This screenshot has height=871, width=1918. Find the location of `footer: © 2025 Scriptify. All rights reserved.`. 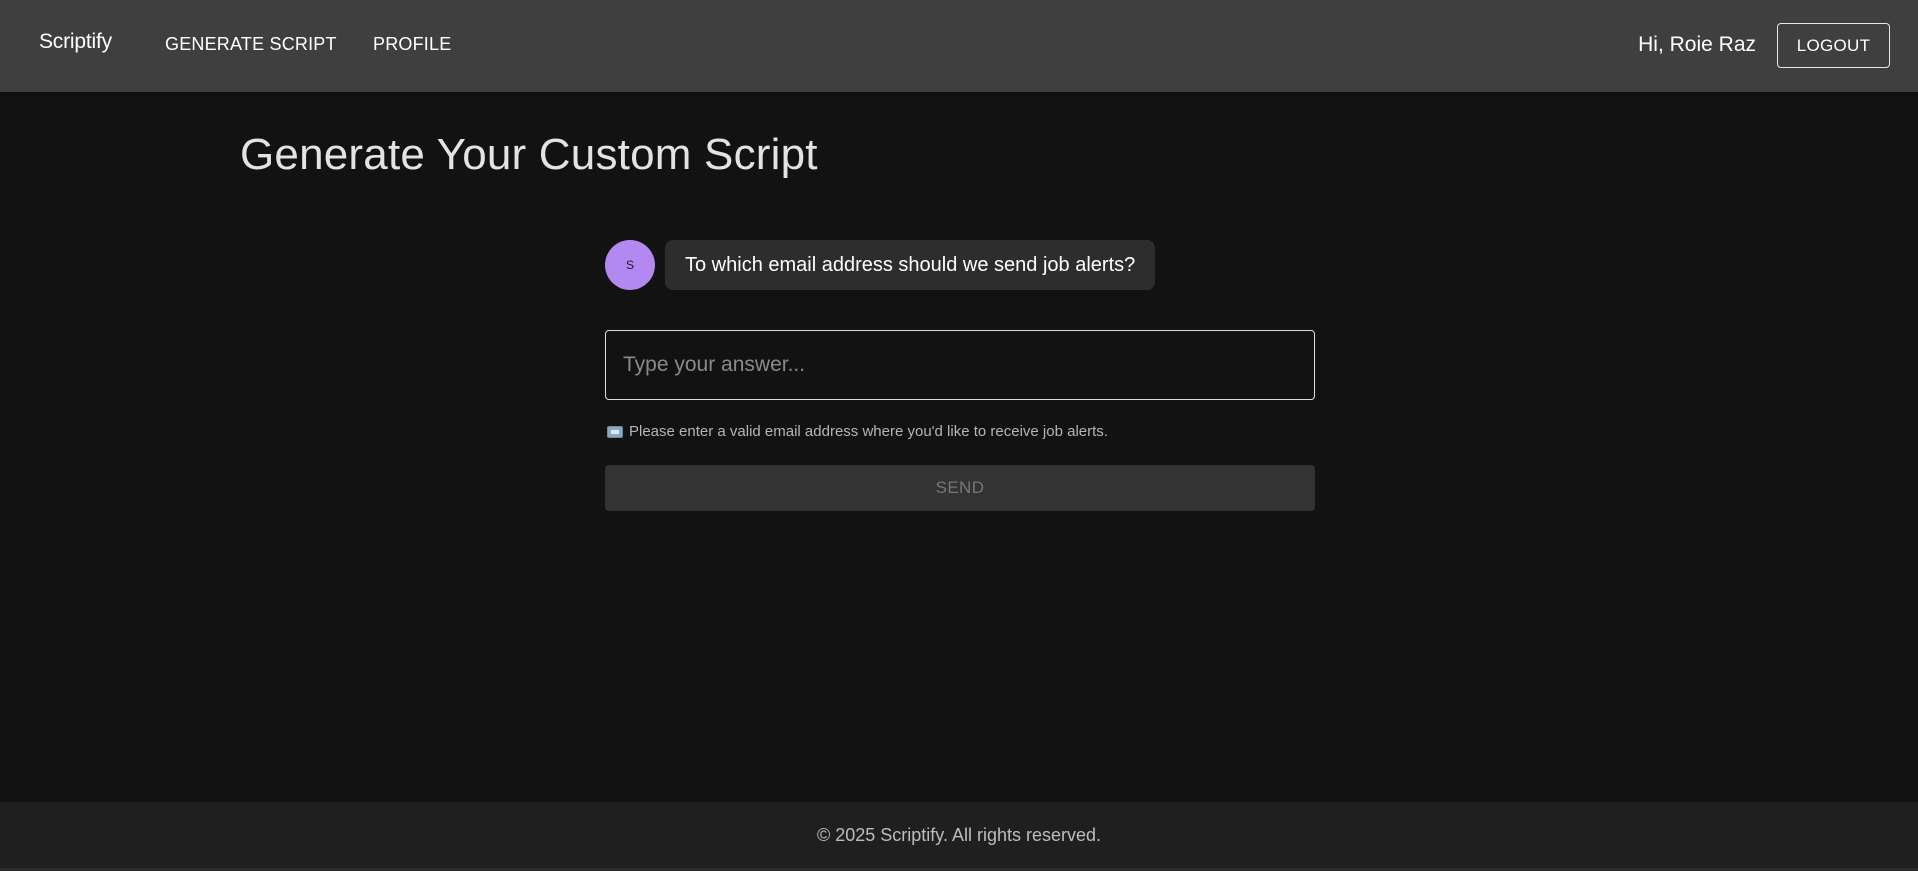

footer: © 2025 Scriptify. All rights reserved. is located at coordinates (959, 835).